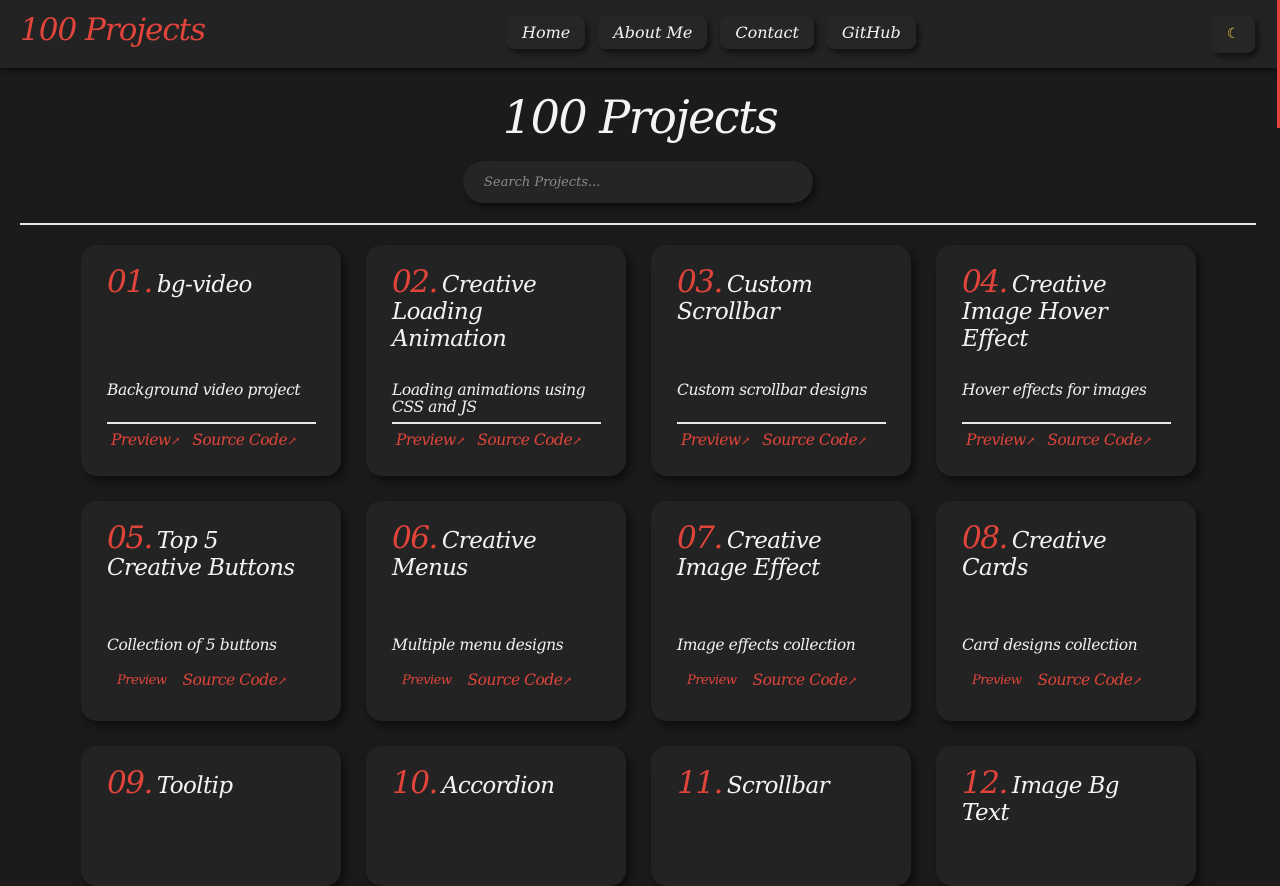  I want to click on search-input, so click(638, 182).